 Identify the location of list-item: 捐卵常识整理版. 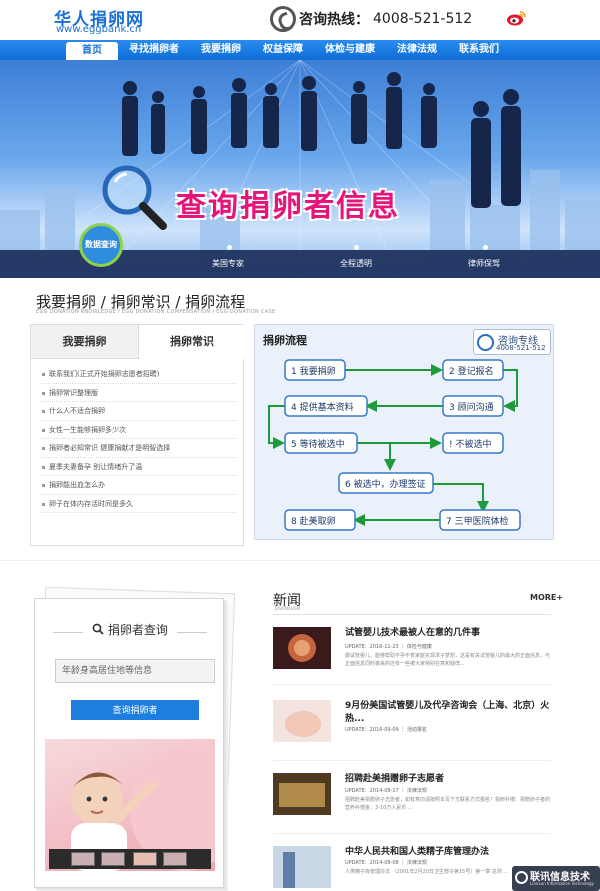
(139, 393).